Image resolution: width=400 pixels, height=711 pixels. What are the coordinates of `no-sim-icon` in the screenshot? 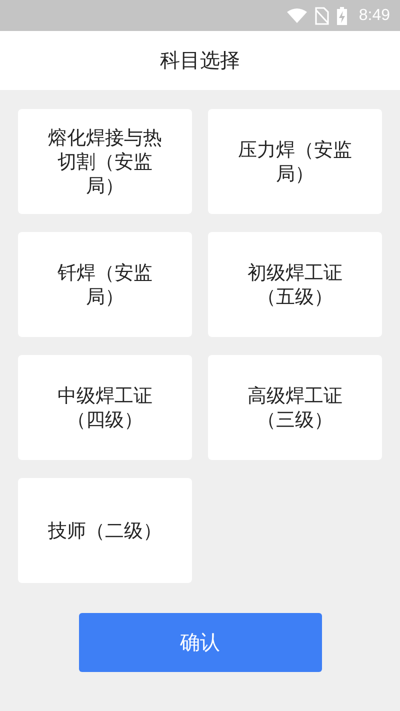 It's located at (321, 15).